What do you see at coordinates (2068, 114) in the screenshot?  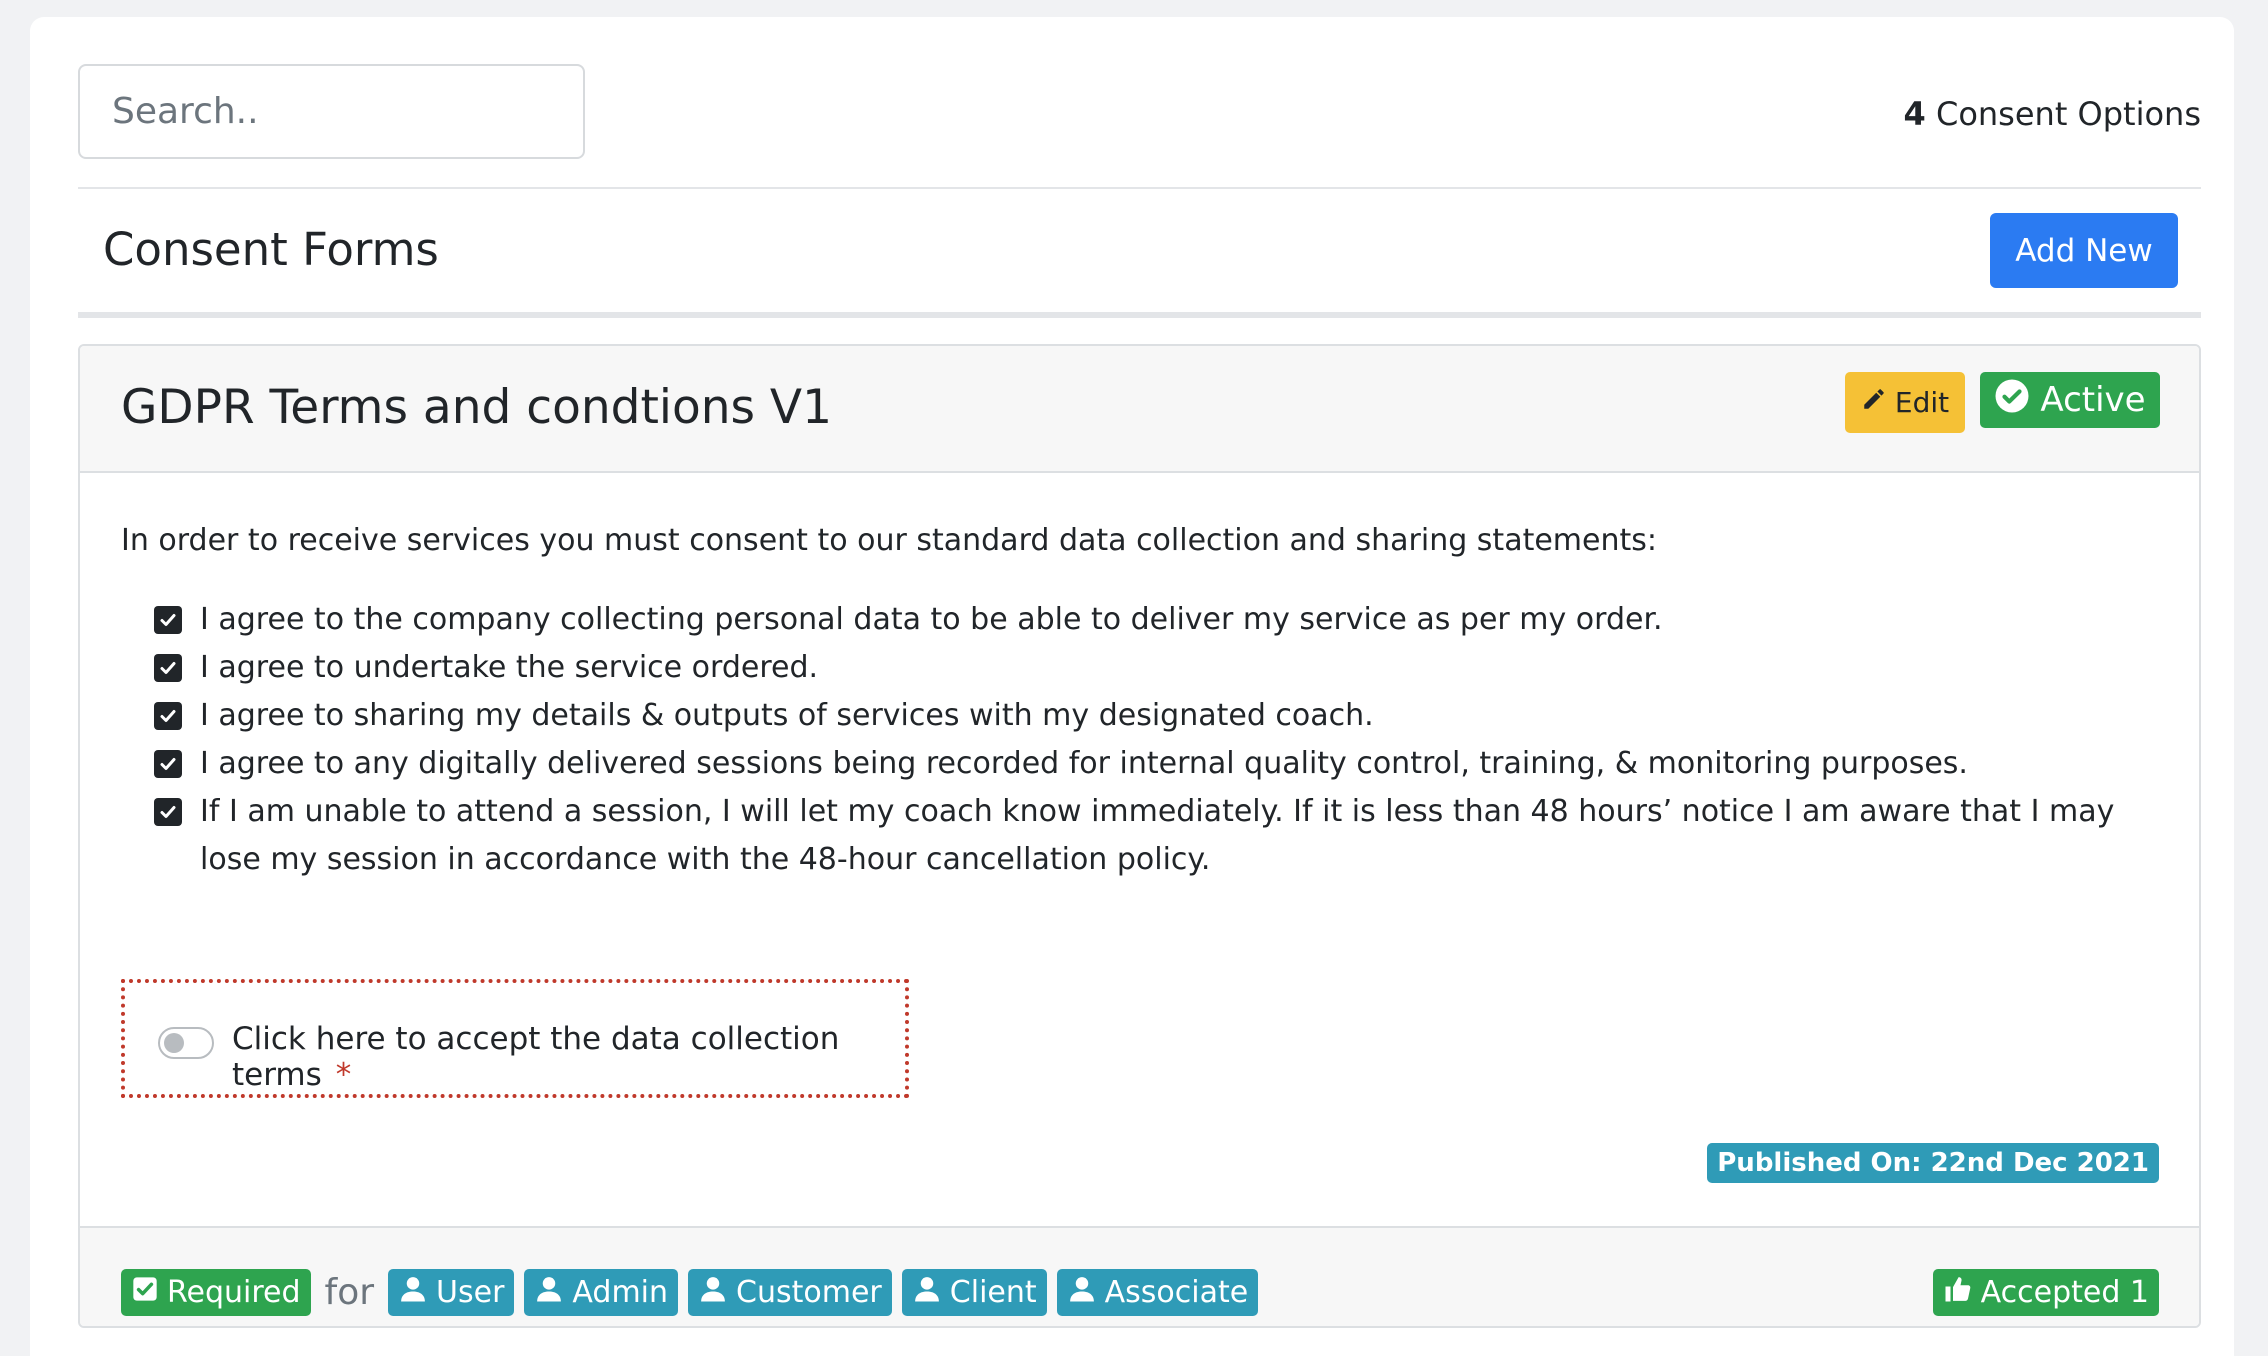 I see `consent-count-label: Consent Options` at bounding box center [2068, 114].